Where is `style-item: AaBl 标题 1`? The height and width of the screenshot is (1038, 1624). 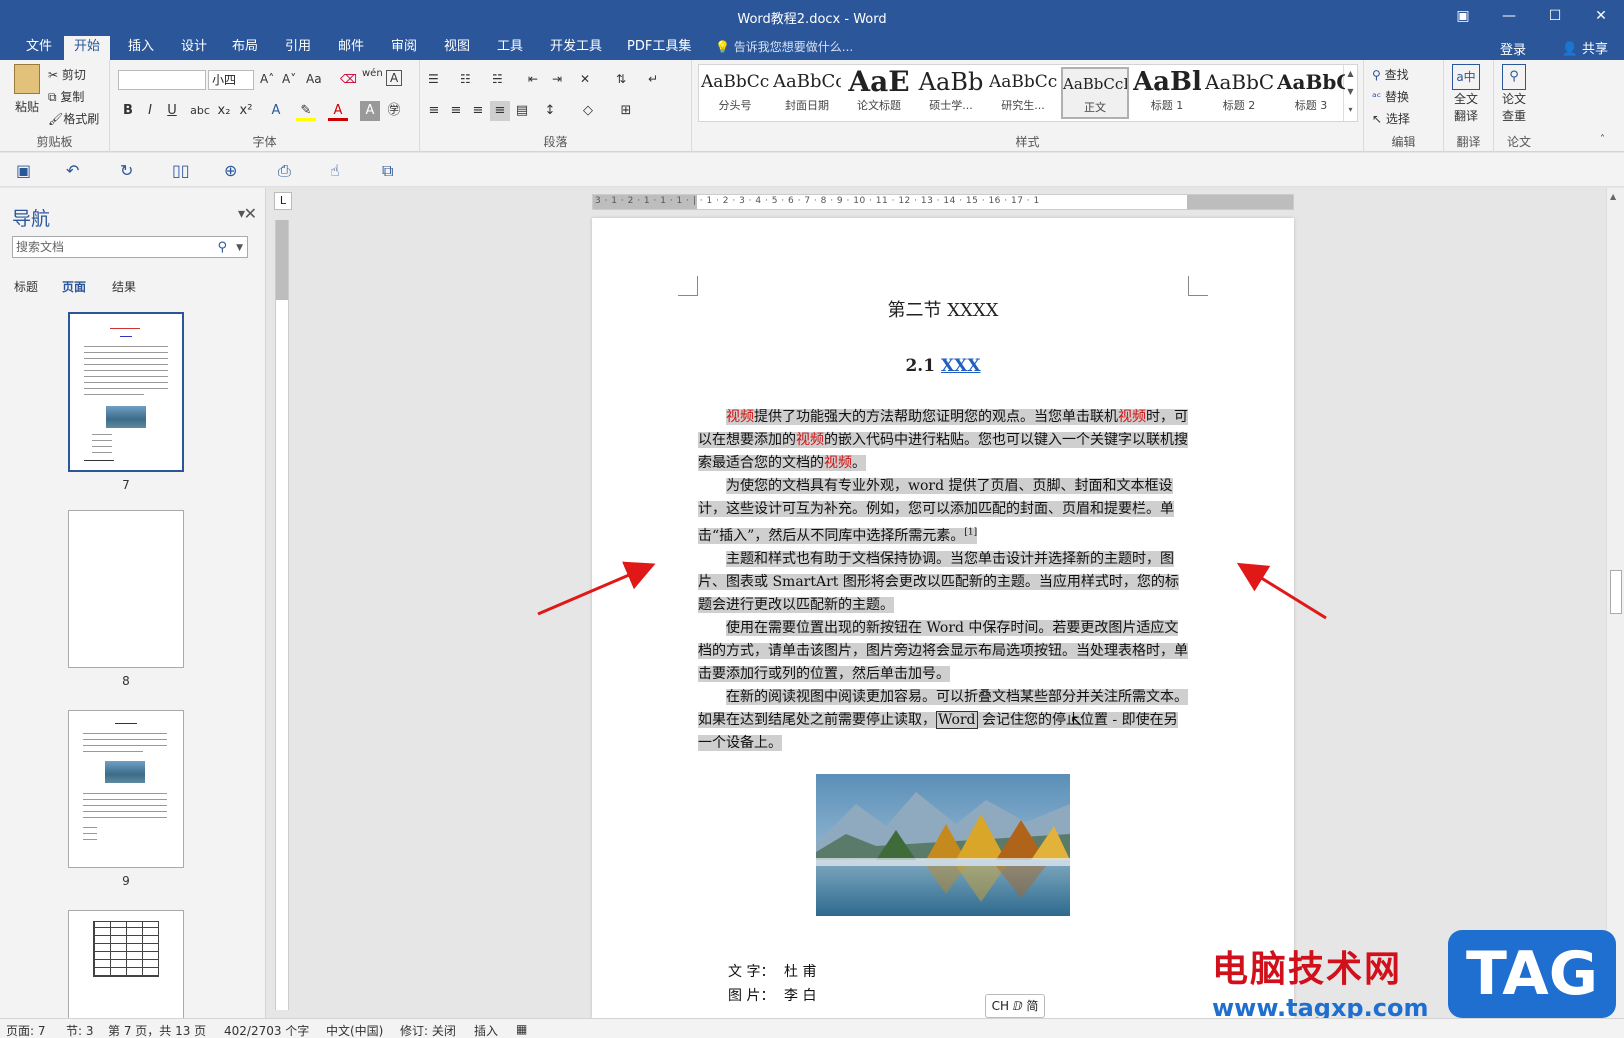 style-item: AaBl 标题 1 is located at coordinates (1167, 93).